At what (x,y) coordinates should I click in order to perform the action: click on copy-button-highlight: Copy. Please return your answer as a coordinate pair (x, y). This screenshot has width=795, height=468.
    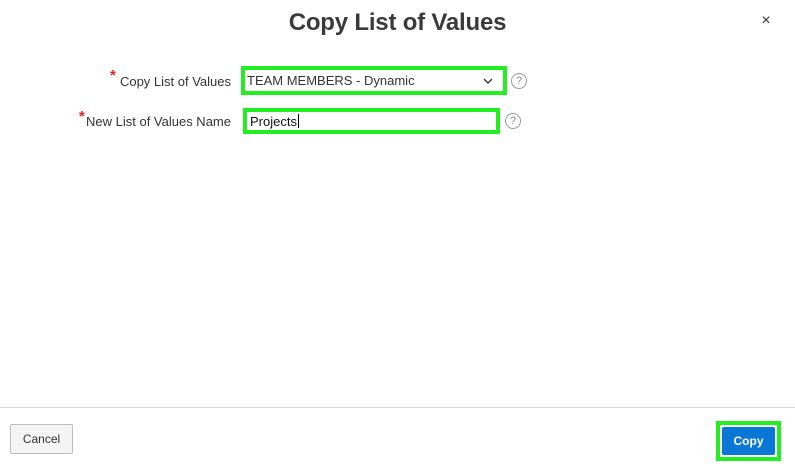
    Looking at the image, I should click on (748, 441).